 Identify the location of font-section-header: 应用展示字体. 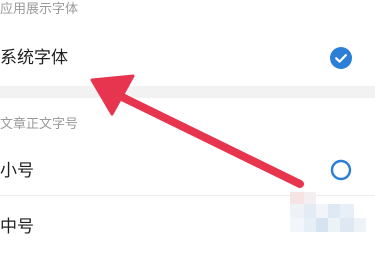
(39, 9).